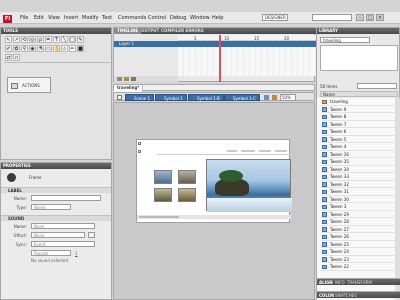  I want to click on menu-window: Window, so click(200, 18).